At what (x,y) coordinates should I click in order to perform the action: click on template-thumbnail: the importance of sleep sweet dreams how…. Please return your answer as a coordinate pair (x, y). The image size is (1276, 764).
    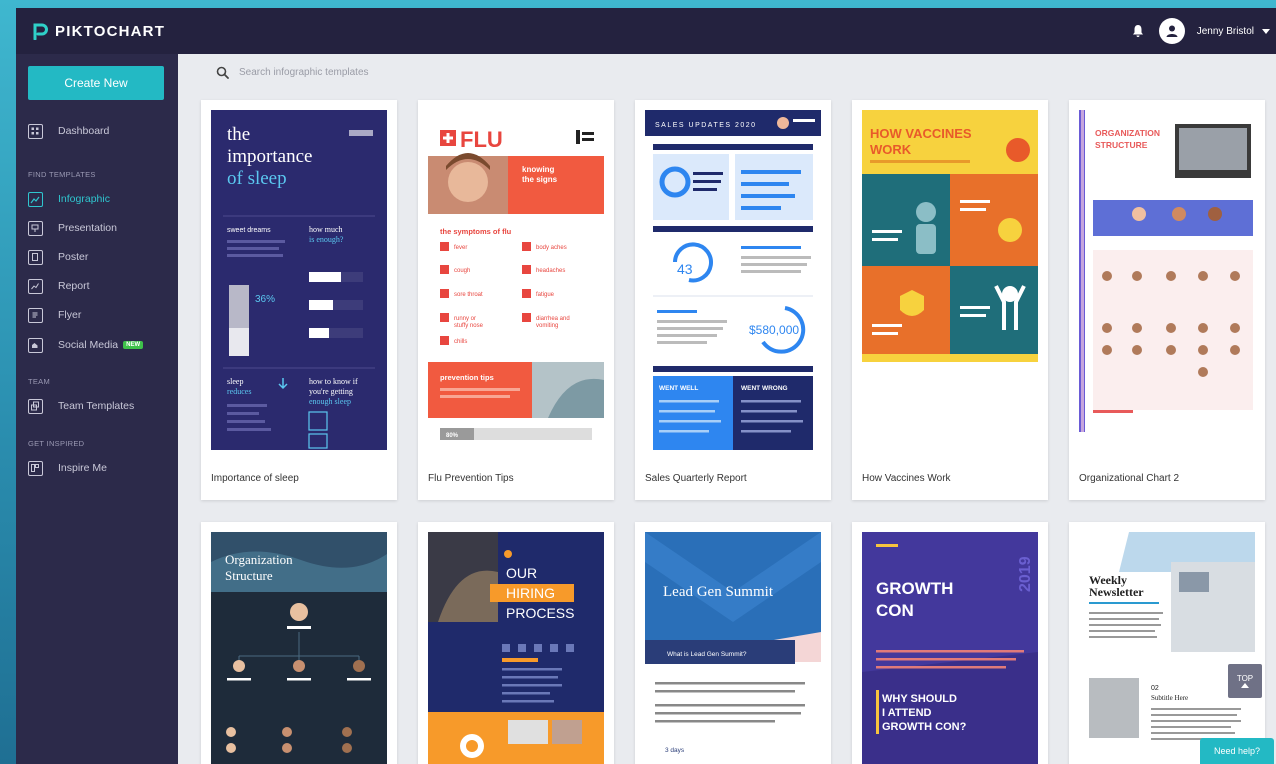
    Looking at the image, I should click on (299, 280).